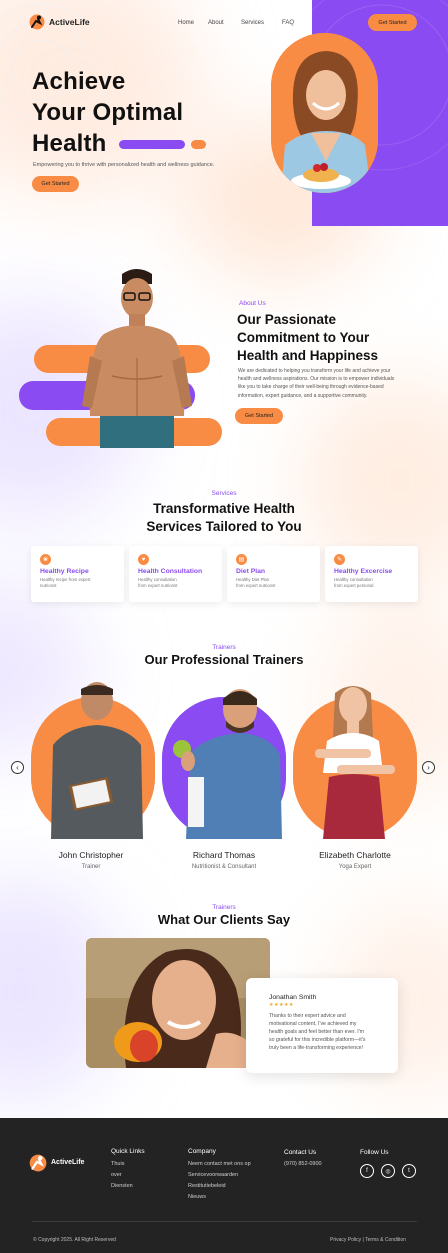  I want to click on trainer-role-john: Trainer, so click(91, 867).